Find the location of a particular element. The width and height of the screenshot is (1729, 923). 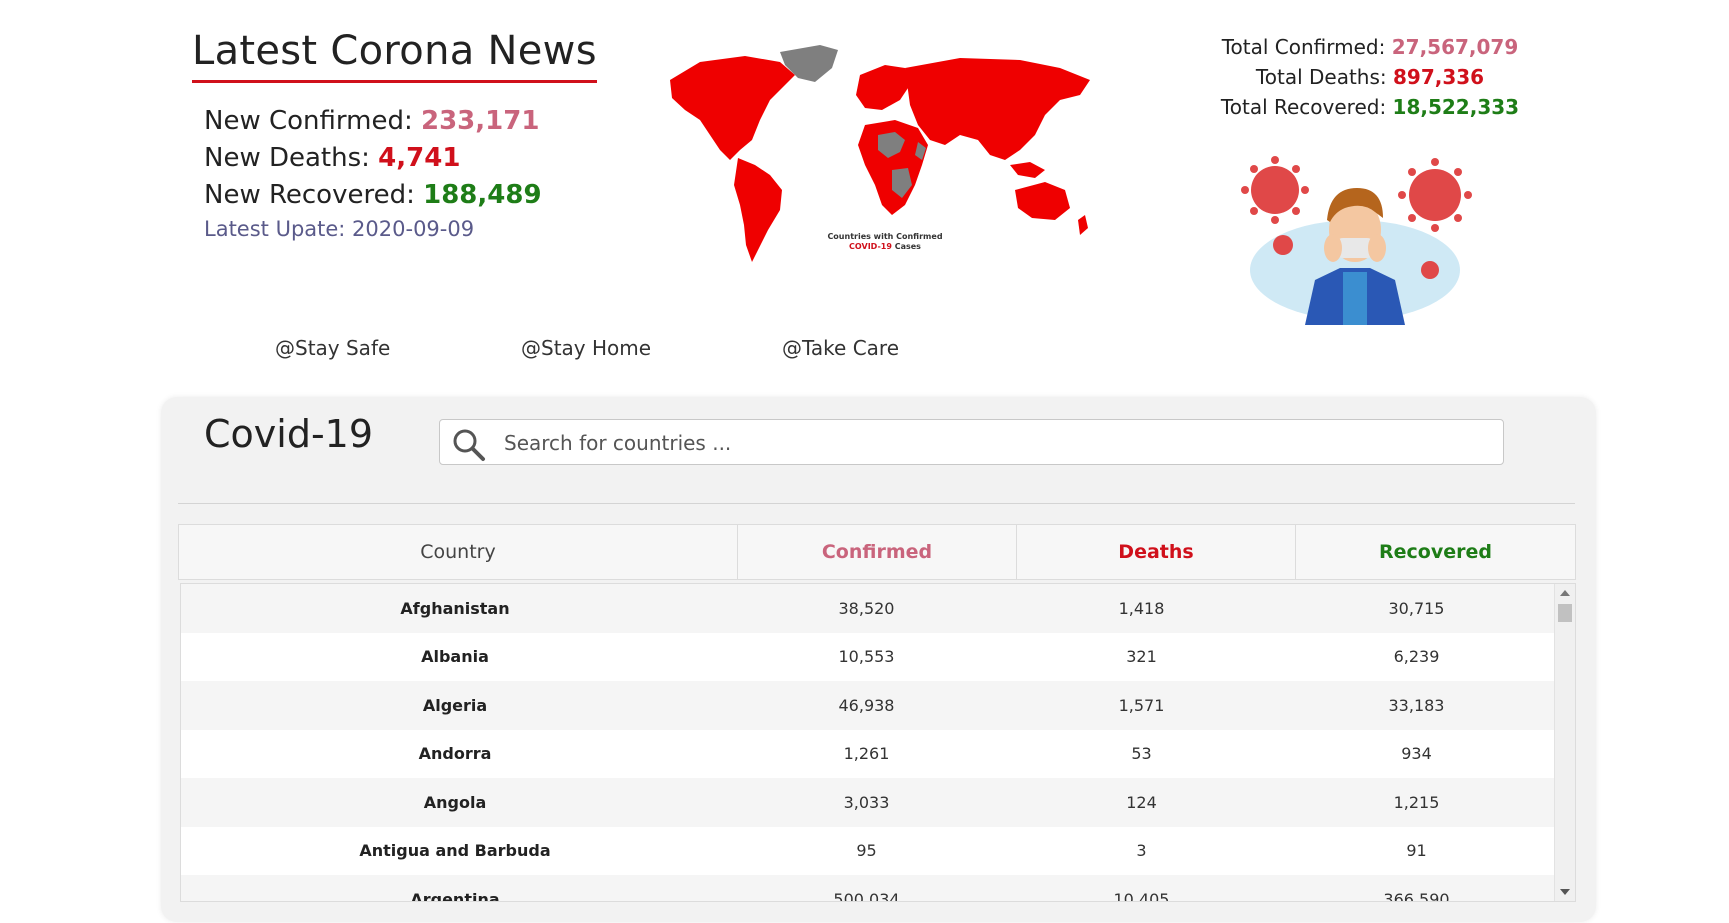

cell-confirmed: 10,553 is located at coordinates (866, 657).